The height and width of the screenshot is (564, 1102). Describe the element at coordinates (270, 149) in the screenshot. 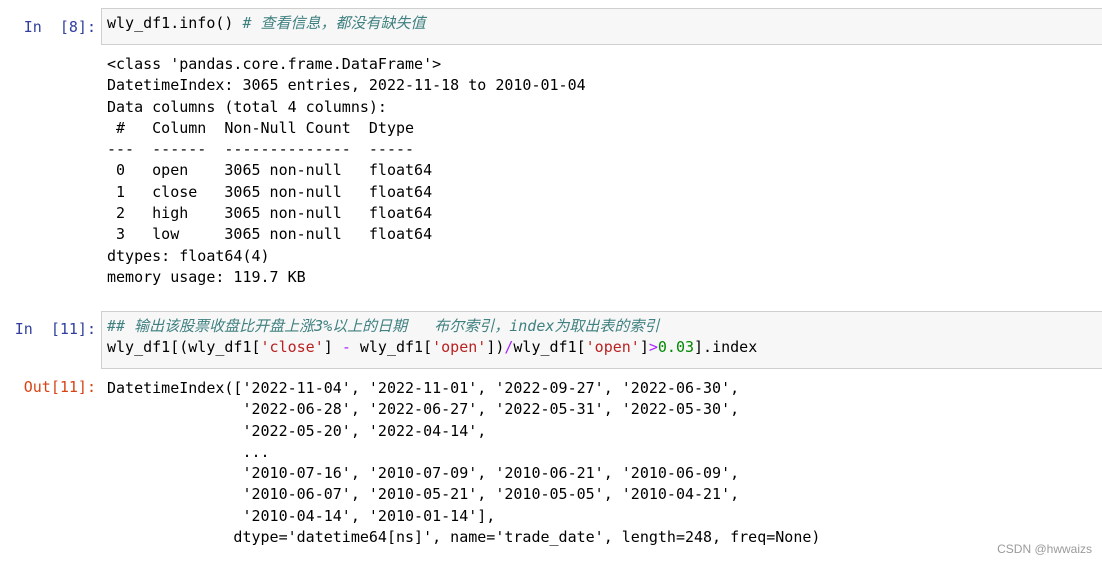

I see `output-line: --- ------ -------------- -----` at that location.